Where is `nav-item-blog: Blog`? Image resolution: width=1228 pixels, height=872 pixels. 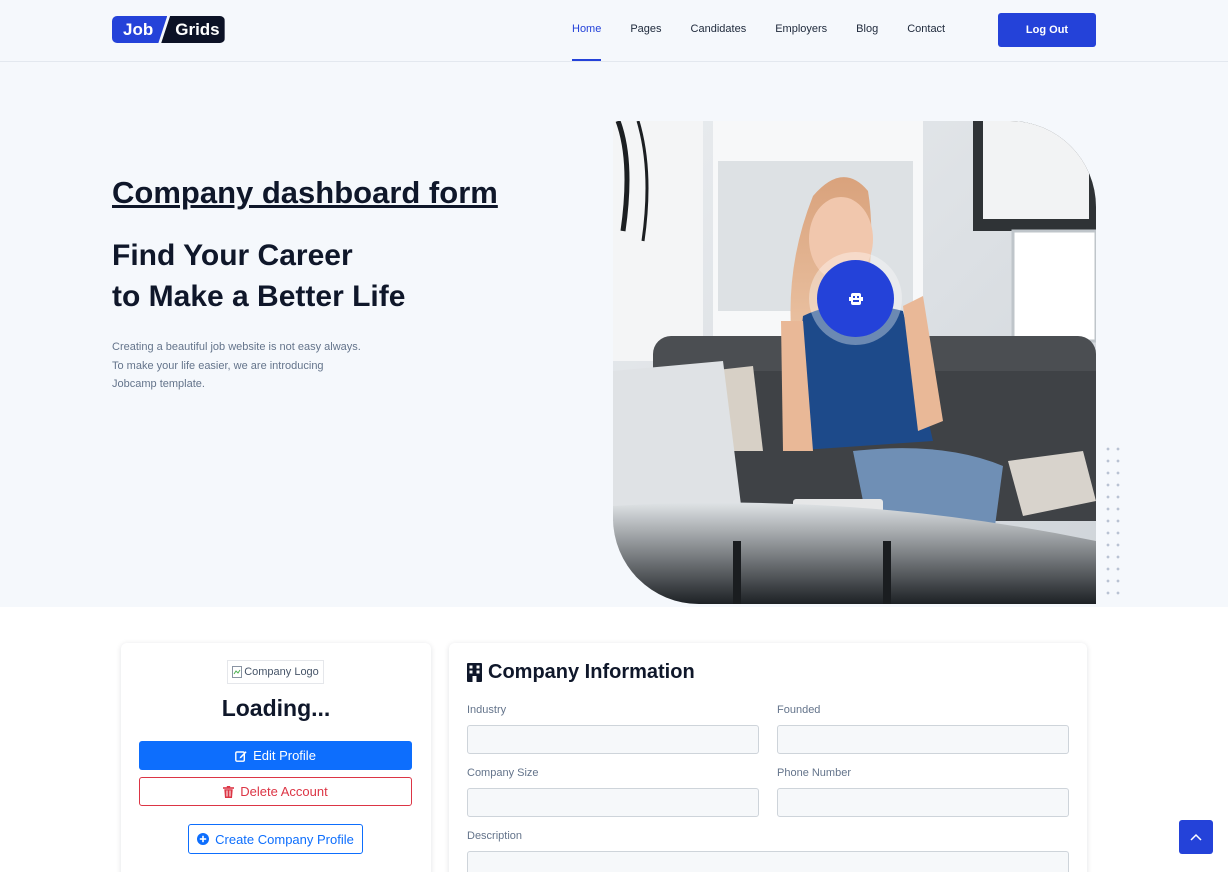 nav-item-blog: Blog is located at coordinates (867, 31).